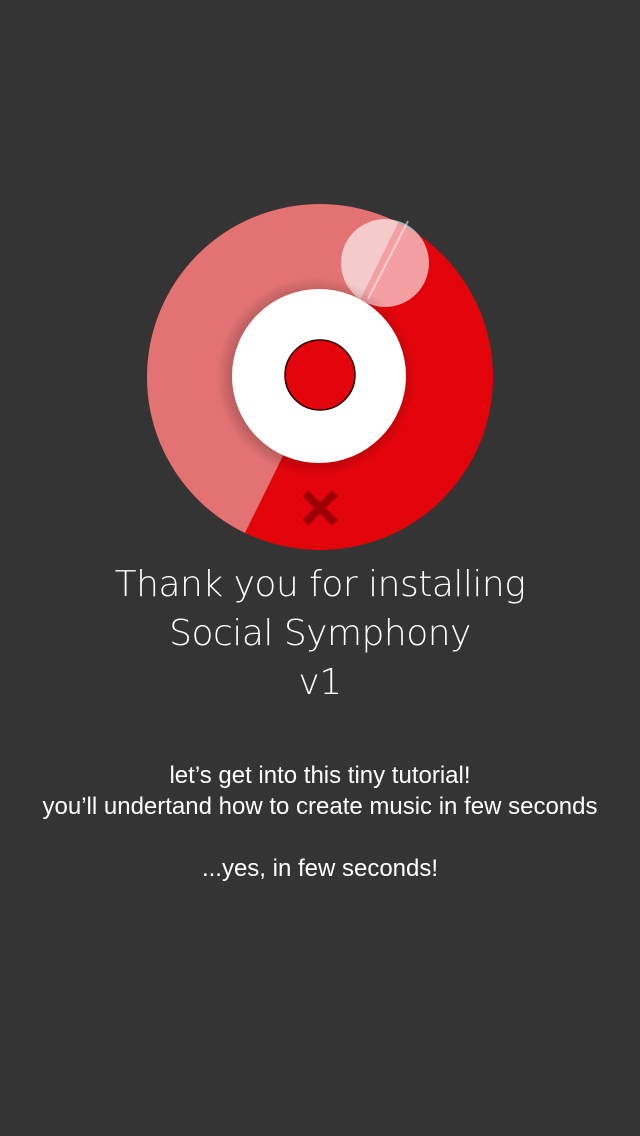 The width and height of the screenshot is (640, 1136). I want to click on intro-line-1: let’s get into this tiny tutorial!, so click(320, 775).